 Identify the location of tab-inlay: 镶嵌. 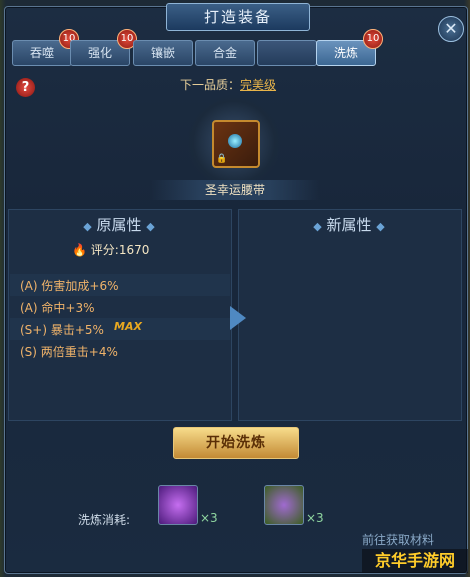
(163, 53).